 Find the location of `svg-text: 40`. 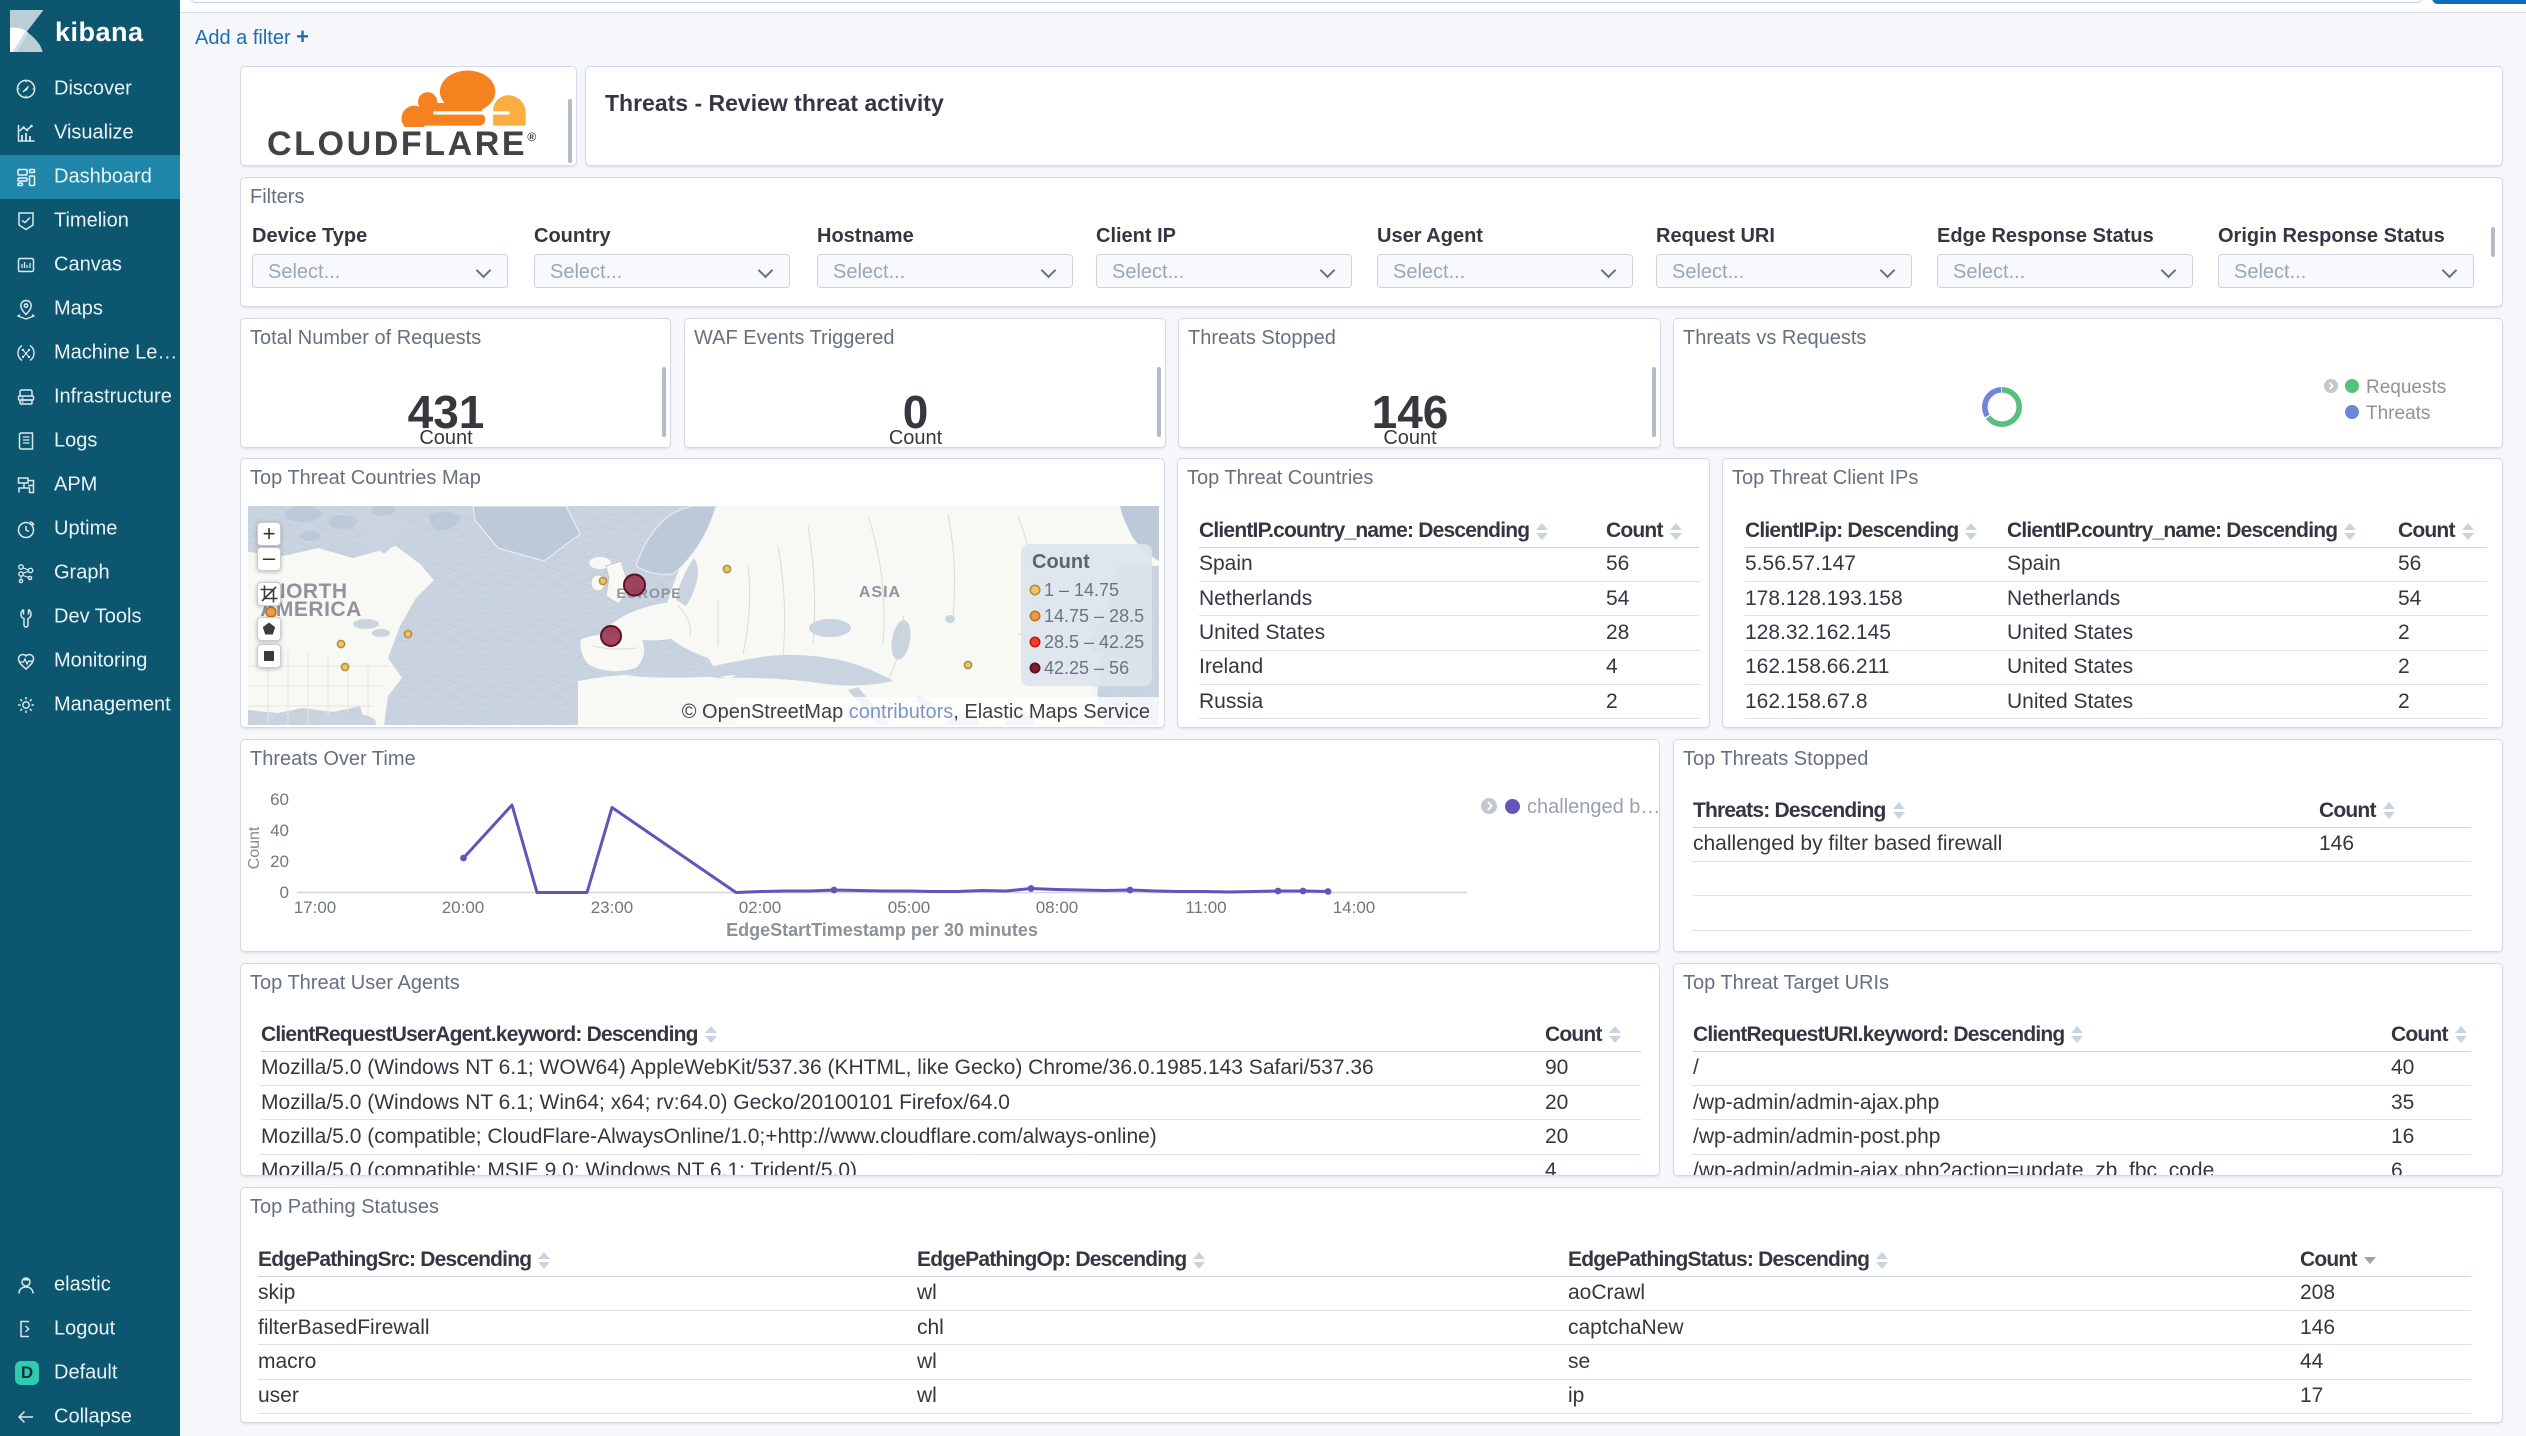

svg-text: 40 is located at coordinates (279, 830).